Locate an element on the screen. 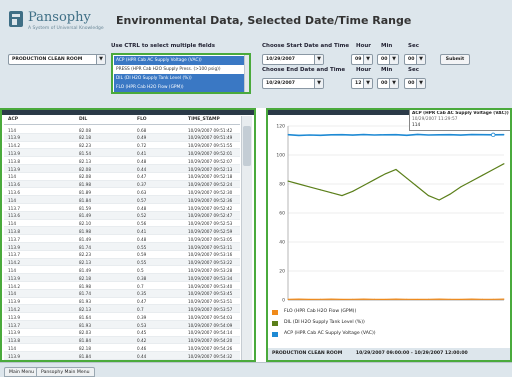 This screenshot has height=377, width=512. start-min-select: 00 ▼ is located at coordinates (388, 59).